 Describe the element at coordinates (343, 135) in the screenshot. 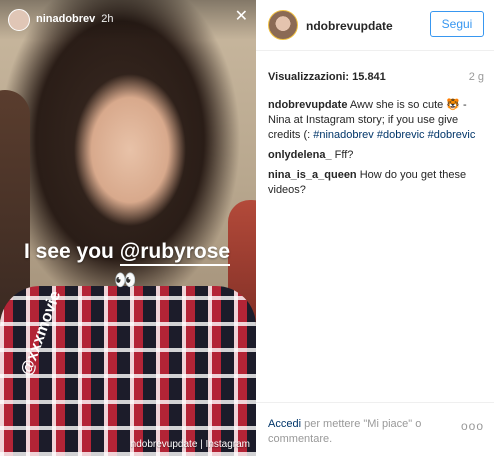

I see `hashtag-link: #ninadobrev` at that location.